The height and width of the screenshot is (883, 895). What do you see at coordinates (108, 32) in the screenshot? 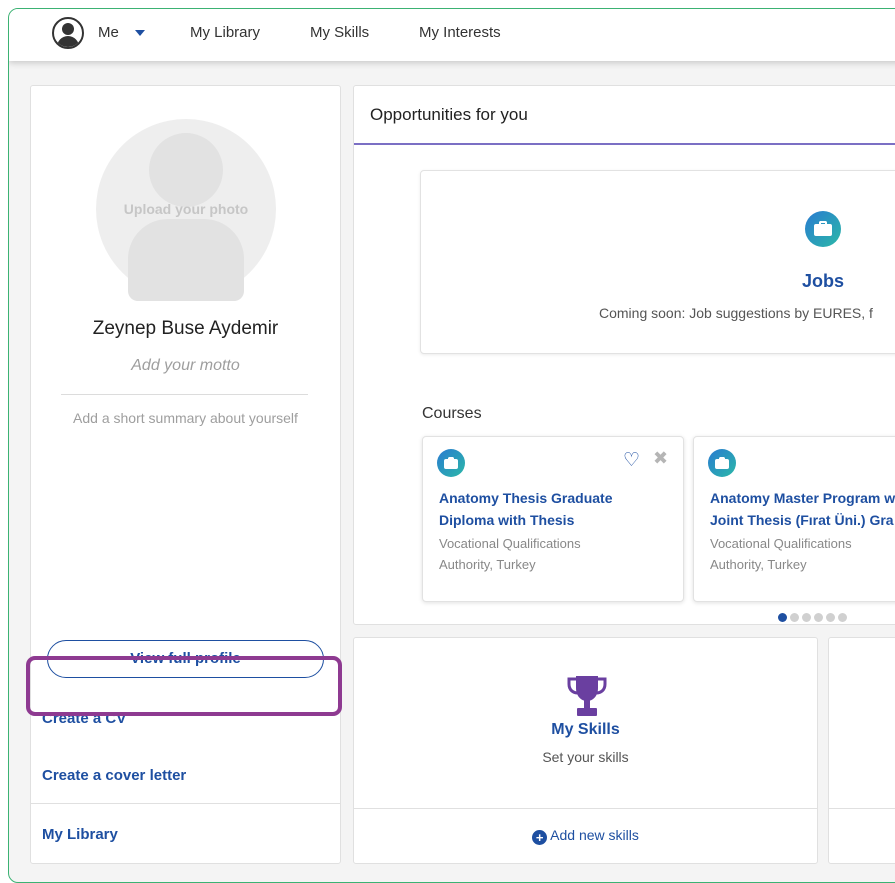
I see `me-menu: Me` at bounding box center [108, 32].